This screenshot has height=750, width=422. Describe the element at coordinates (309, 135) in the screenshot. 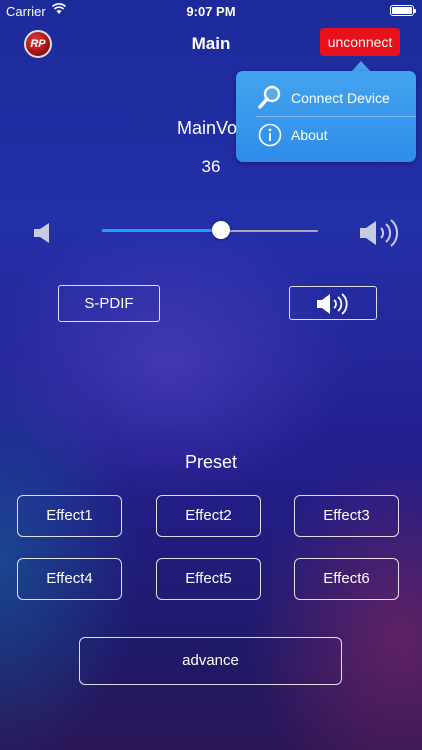

I see `menu-item-label: About` at that location.